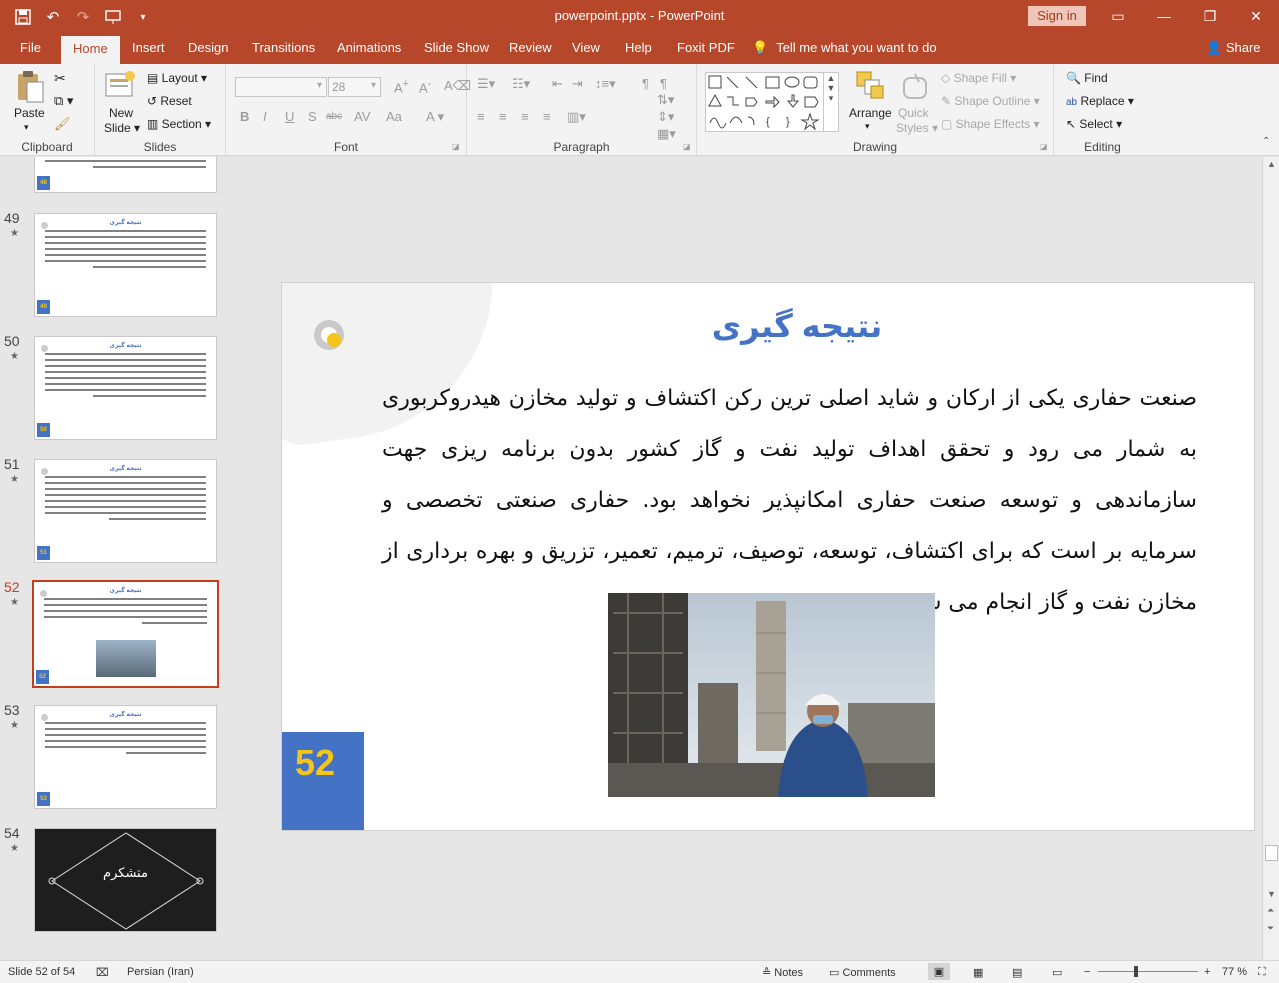 Image resolution: width=1279 pixels, height=983 pixels. What do you see at coordinates (60, 78) in the screenshot?
I see `cut-icon: ✂` at bounding box center [60, 78].